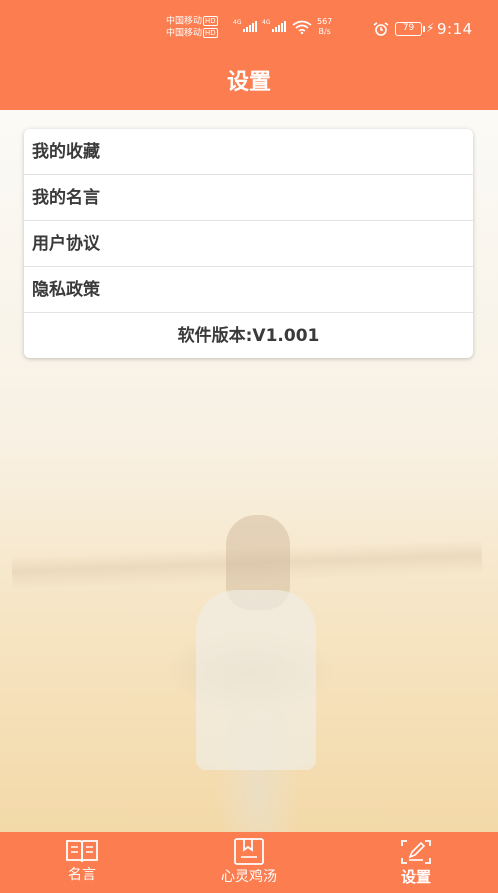 This screenshot has height=893, width=498. I want to click on background-figure-body, so click(256, 680).